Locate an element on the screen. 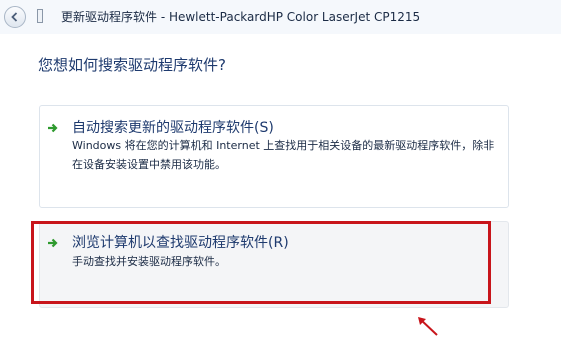 The height and width of the screenshot is (337, 561). back-button is located at coordinates (15, 17).